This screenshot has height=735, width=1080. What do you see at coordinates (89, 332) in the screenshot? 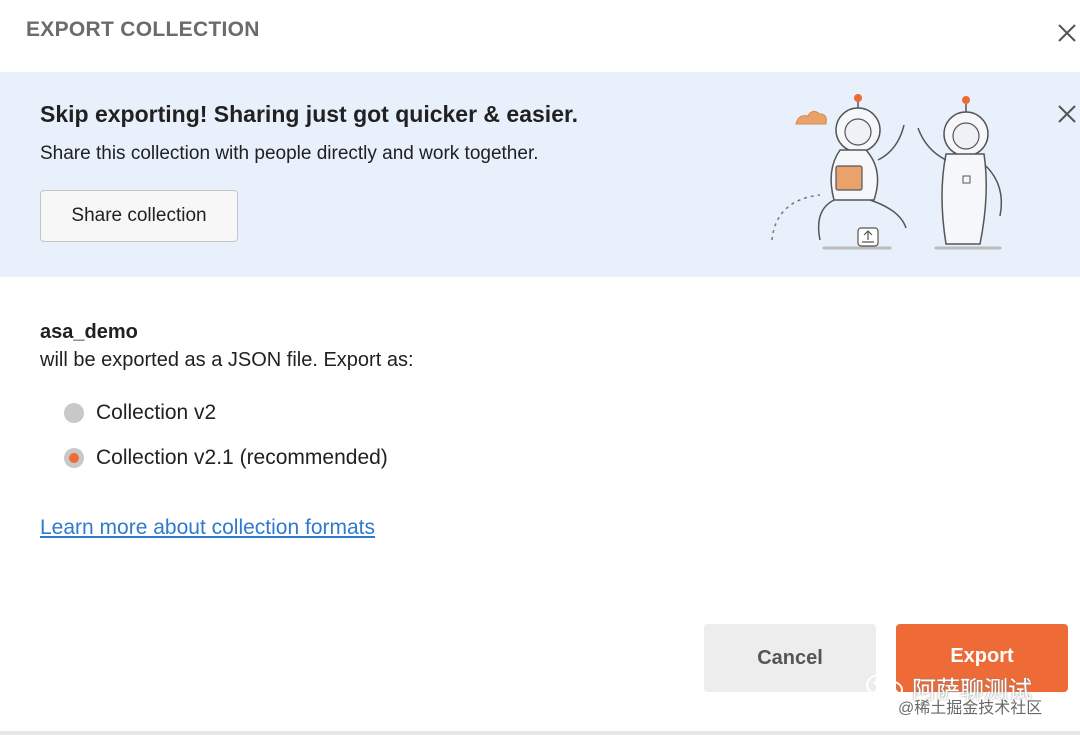
I see `collection-name: asa_demo` at bounding box center [89, 332].